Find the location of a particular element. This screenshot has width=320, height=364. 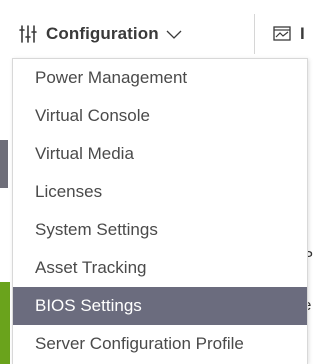

background-accent-bar is located at coordinates (4, 164).